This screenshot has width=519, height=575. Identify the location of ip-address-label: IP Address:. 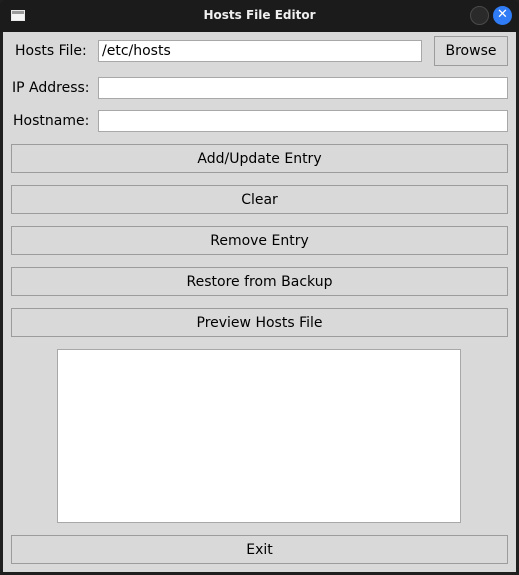
(51, 88).